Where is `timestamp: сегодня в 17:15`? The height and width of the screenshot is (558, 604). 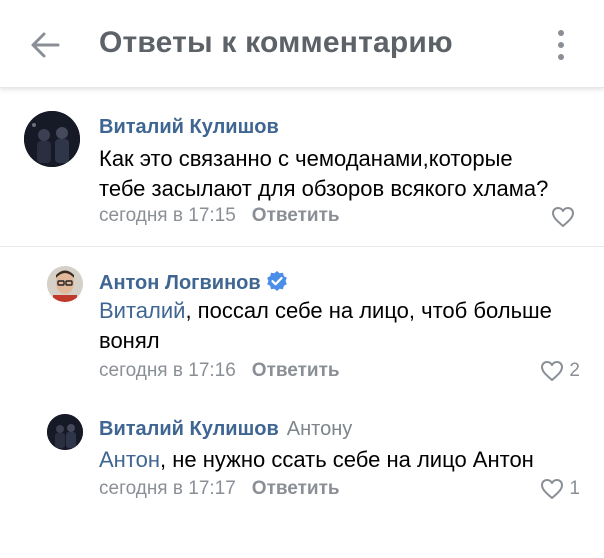 timestamp: сегодня в 17:15 is located at coordinates (167, 215).